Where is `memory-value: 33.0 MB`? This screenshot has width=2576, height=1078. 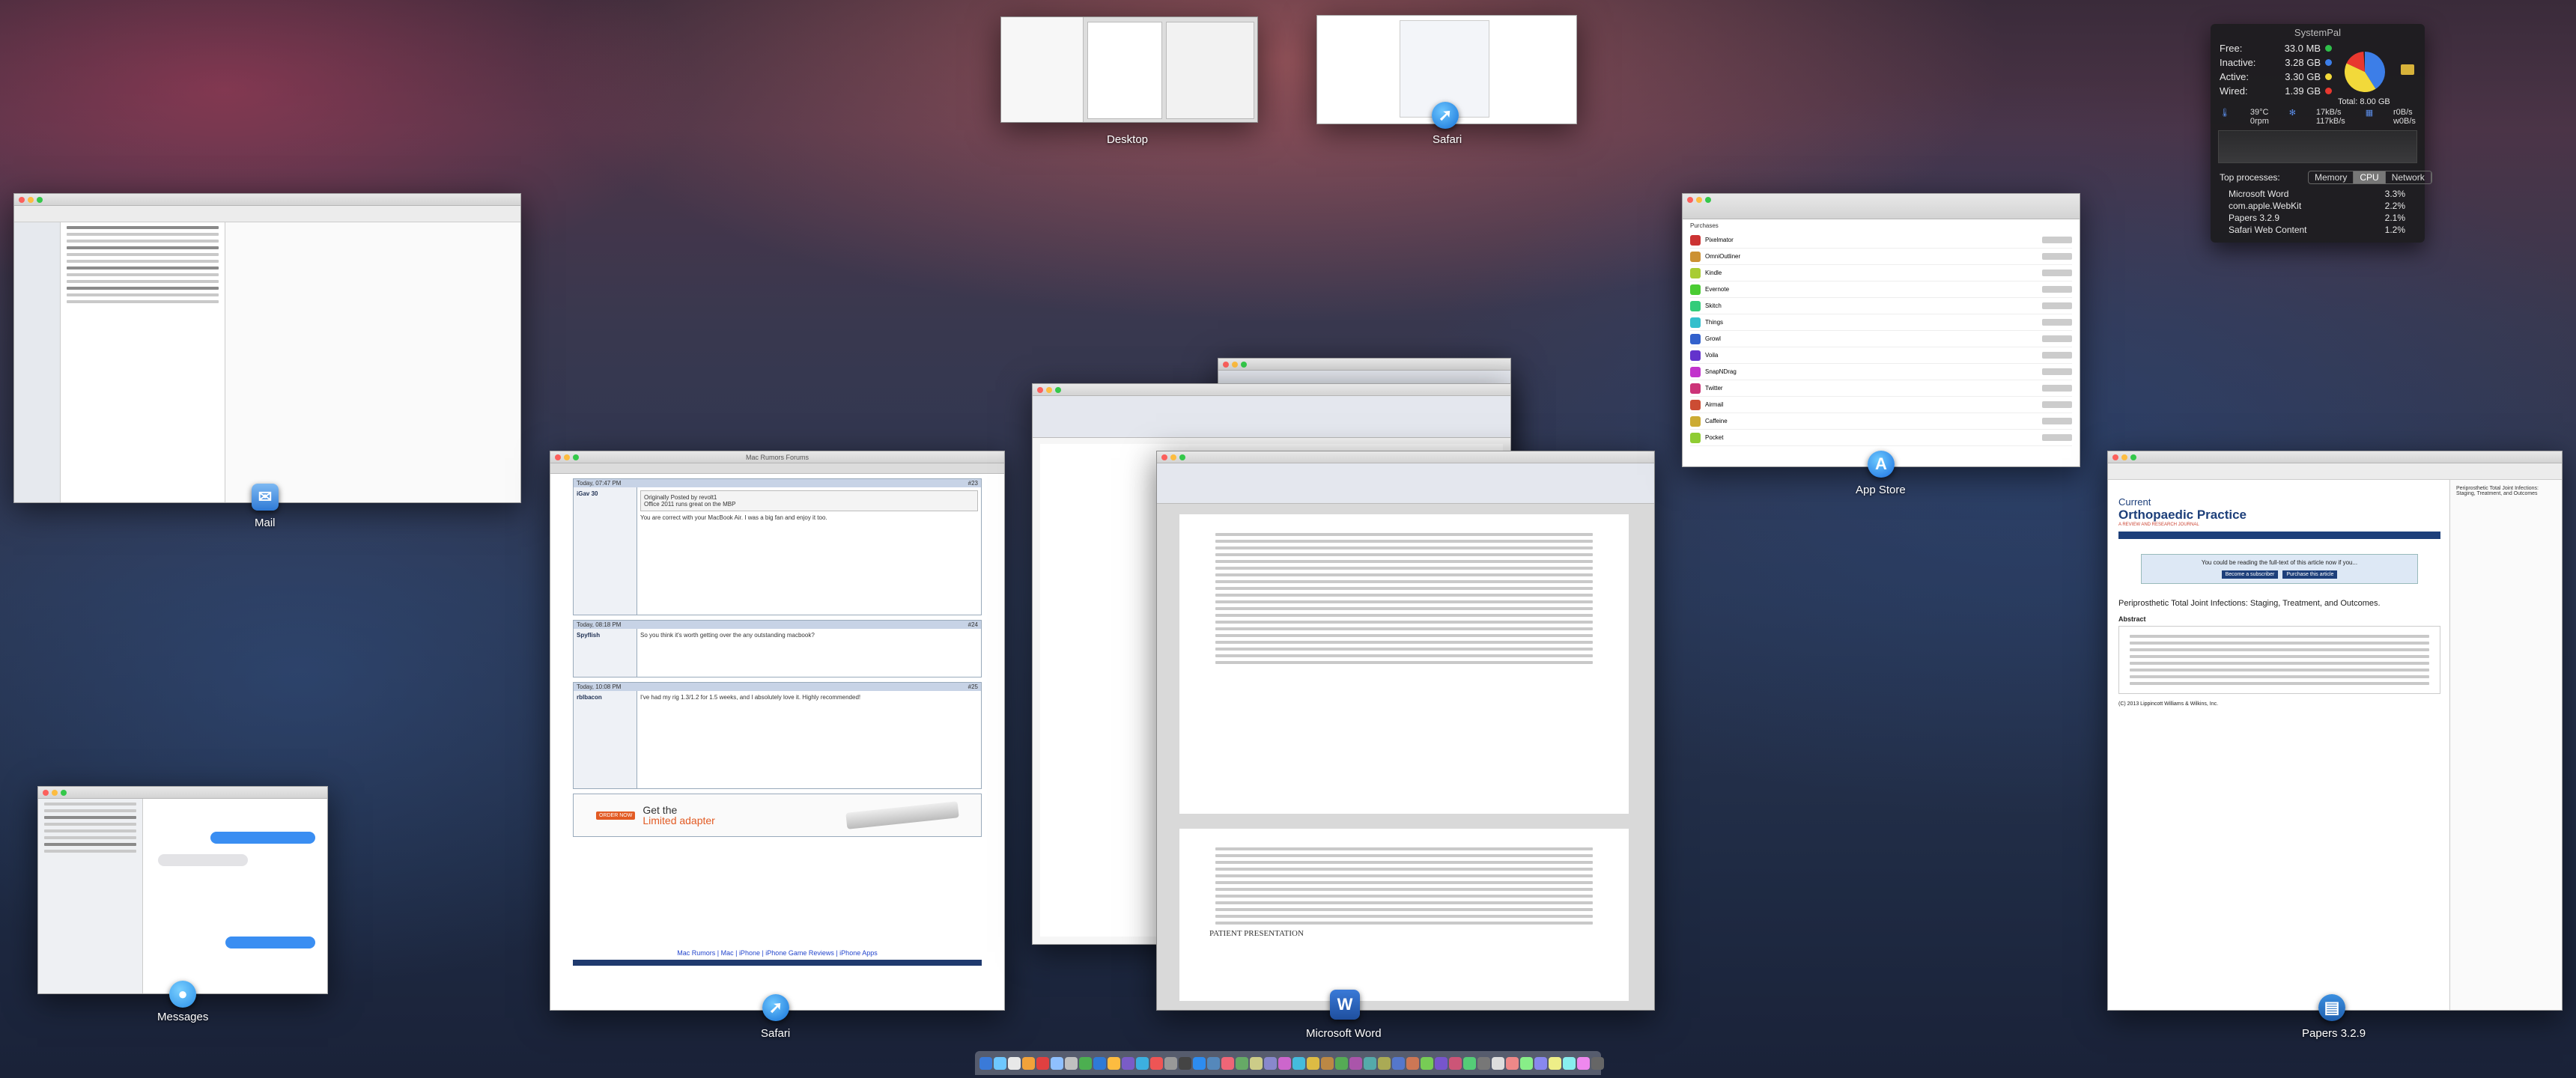
memory-value: 33.0 MB is located at coordinates (2308, 48).